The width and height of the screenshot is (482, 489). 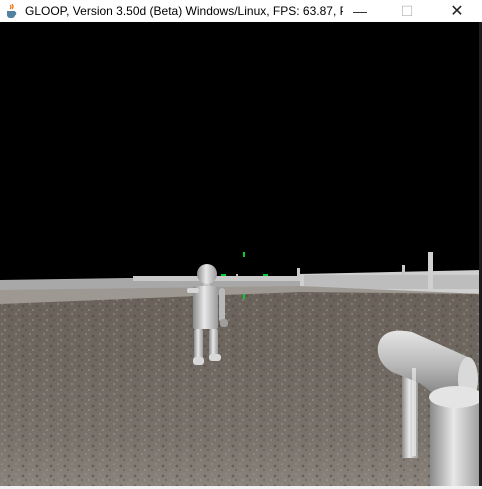 I want to click on close-icon: ✕, so click(x=457, y=11).